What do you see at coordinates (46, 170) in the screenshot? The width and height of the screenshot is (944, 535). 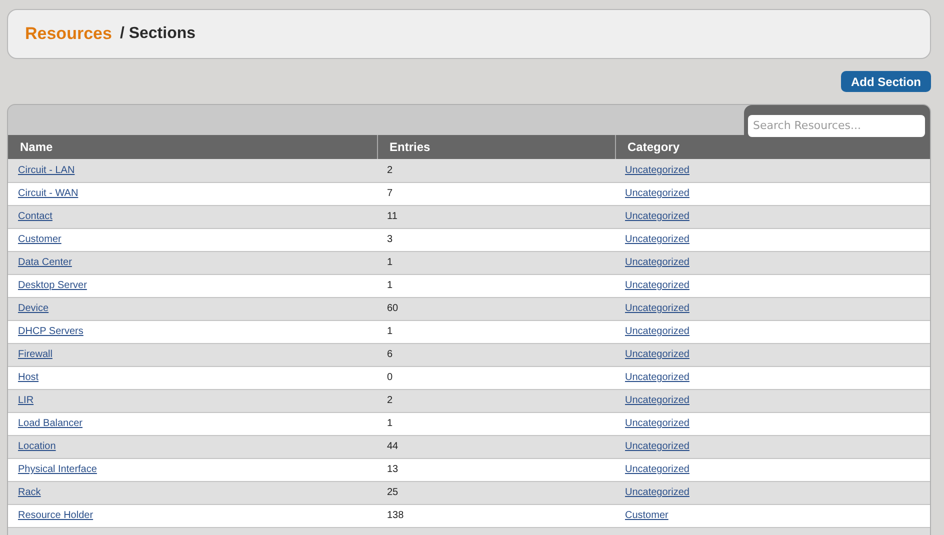 I see `section-link: Circuit - LAN` at bounding box center [46, 170].